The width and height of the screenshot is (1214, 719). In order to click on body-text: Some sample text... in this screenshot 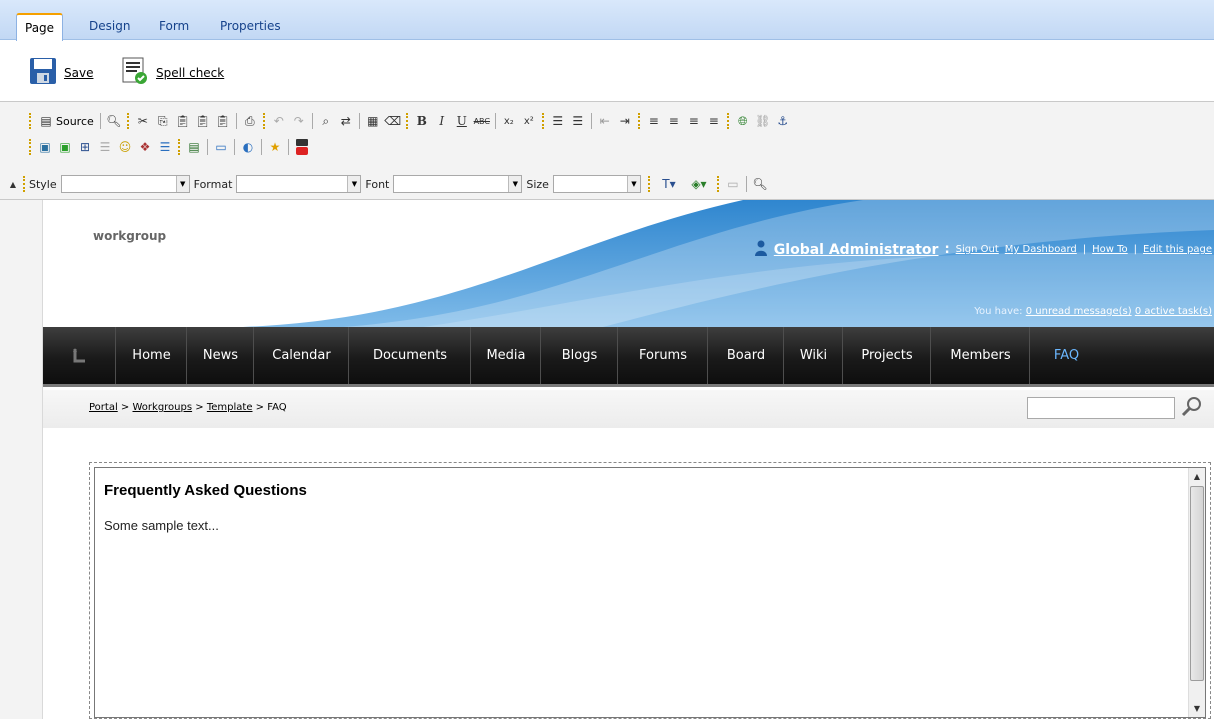, I will do `click(161, 525)`.